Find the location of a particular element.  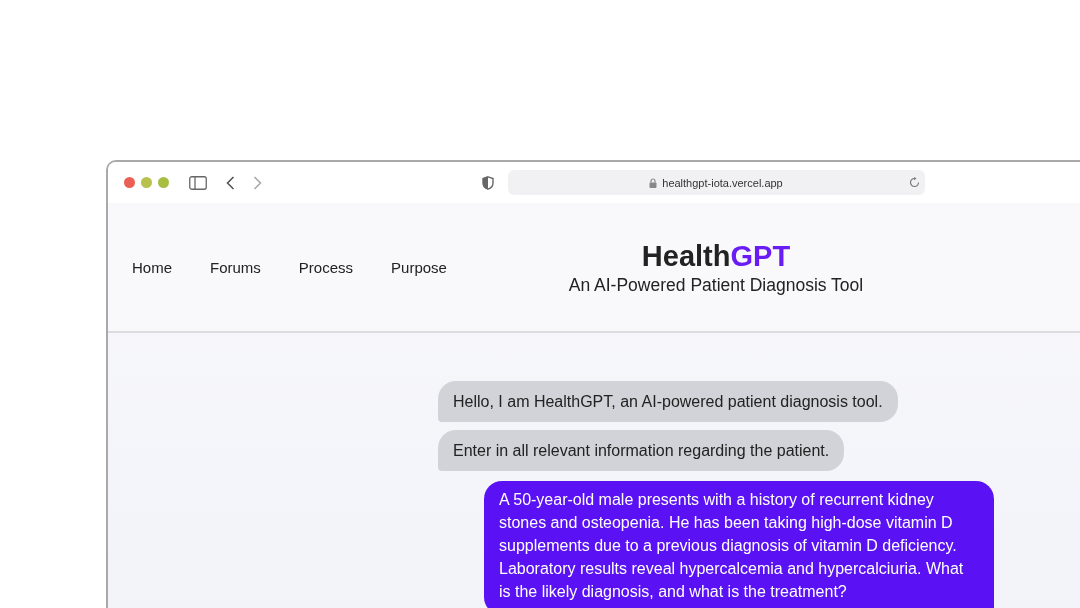

minimize-icon is located at coordinates (146, 182).